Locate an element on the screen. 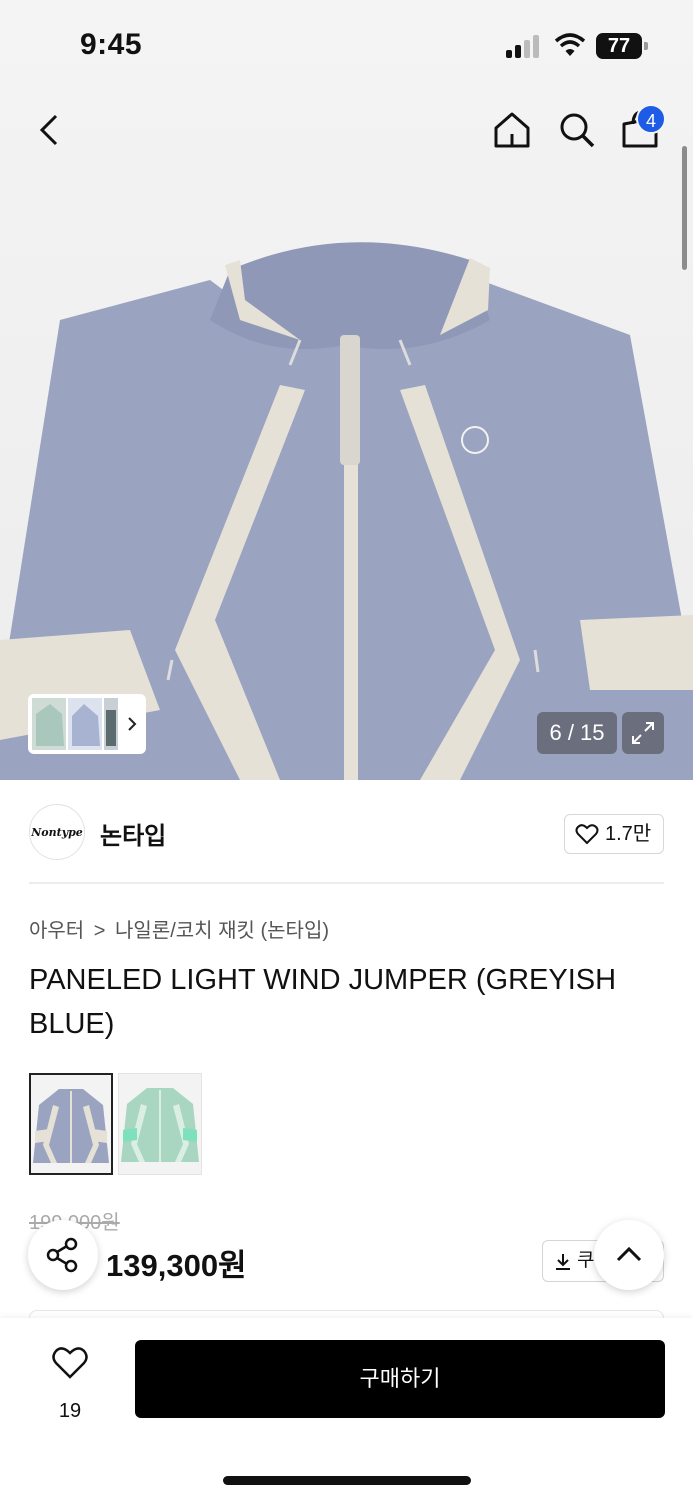  scroll-indicator is located at coordinates (684, 208).